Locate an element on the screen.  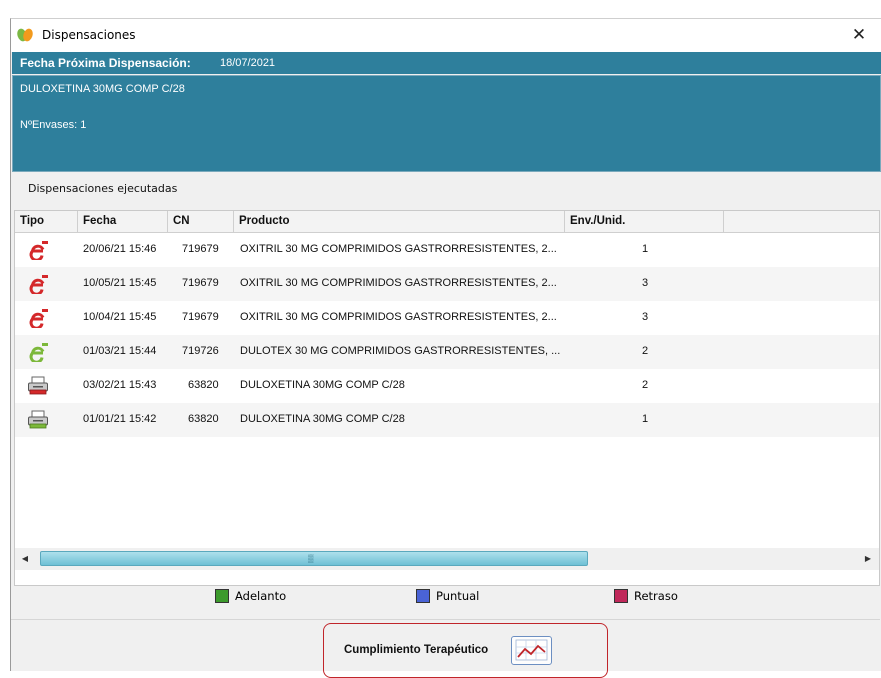
compliance-section: Cumplimiento Terapéutico is located at coordinates (465, 650).